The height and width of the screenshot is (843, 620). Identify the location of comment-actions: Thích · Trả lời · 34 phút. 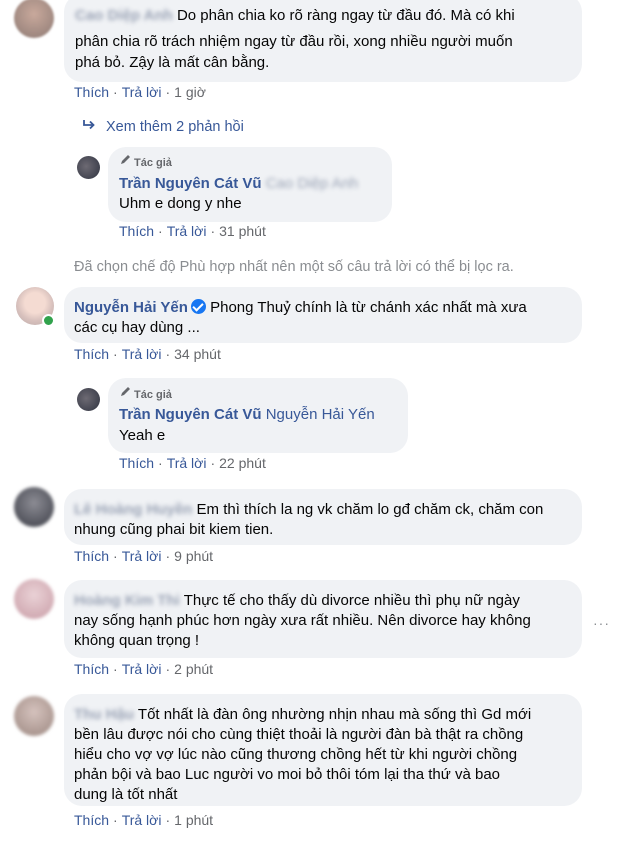
(147, 354).